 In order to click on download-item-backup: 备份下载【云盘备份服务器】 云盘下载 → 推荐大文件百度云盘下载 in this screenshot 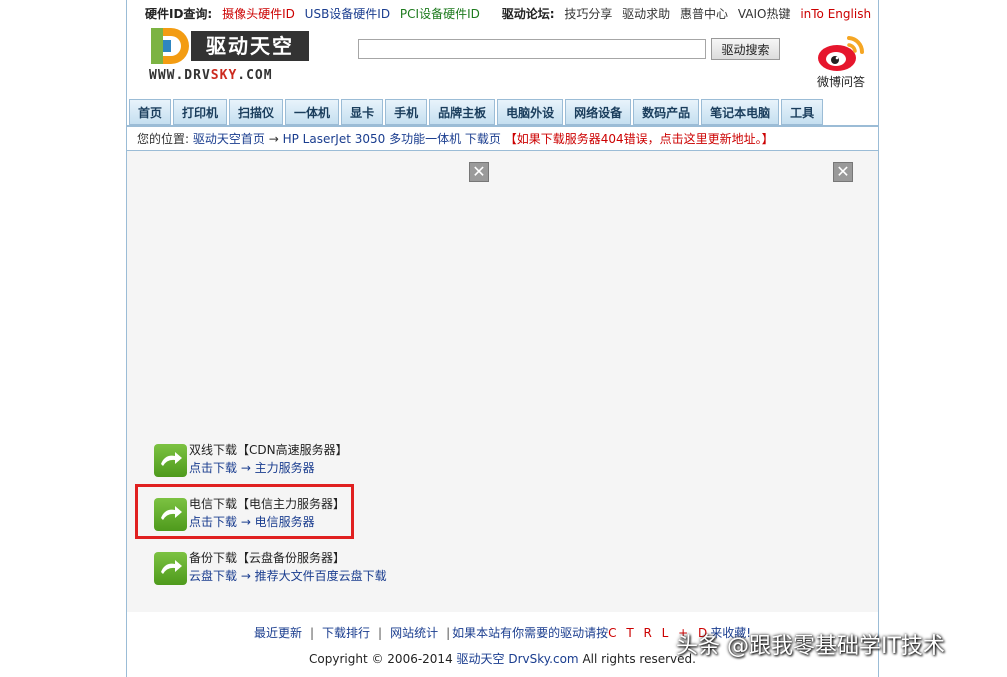, I will do `click(284, 569)`.